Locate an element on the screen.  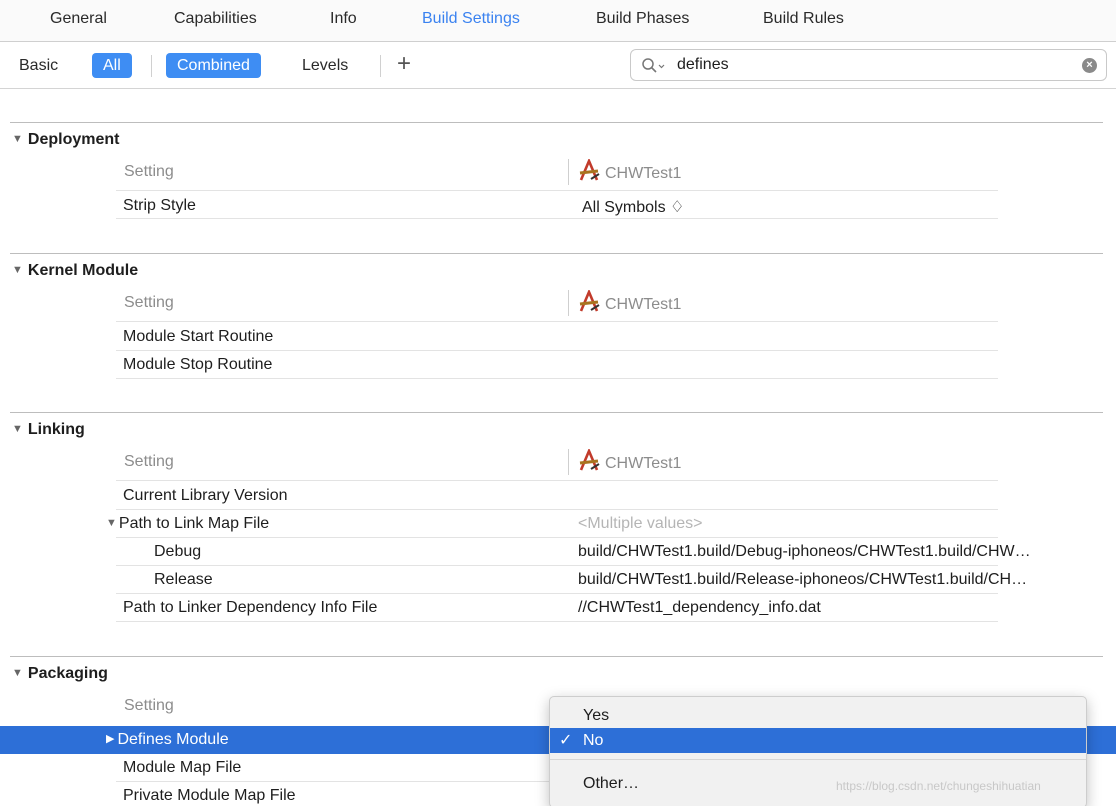
setting-module-start-routine: Module Start Routine is located at coordinates (198, 337).